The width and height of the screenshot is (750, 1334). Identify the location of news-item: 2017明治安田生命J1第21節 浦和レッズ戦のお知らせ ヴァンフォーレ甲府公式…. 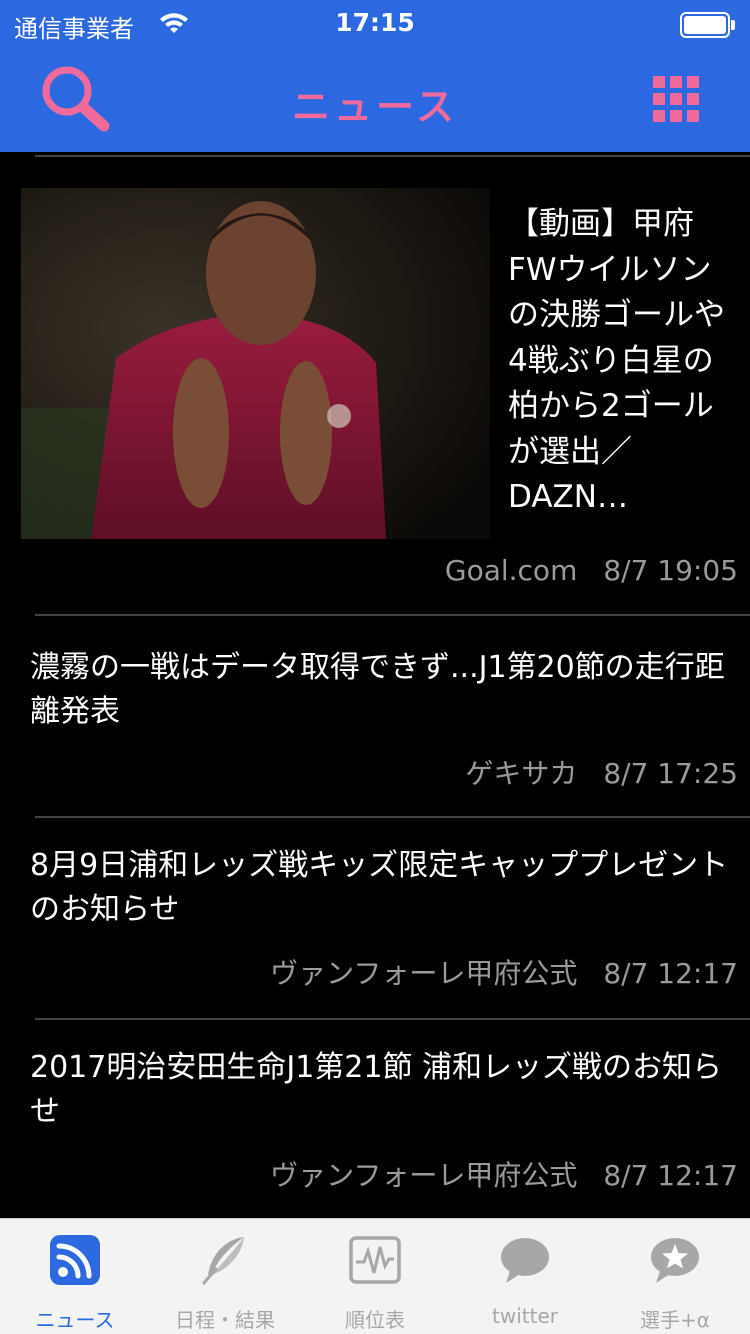
(375, 1119).